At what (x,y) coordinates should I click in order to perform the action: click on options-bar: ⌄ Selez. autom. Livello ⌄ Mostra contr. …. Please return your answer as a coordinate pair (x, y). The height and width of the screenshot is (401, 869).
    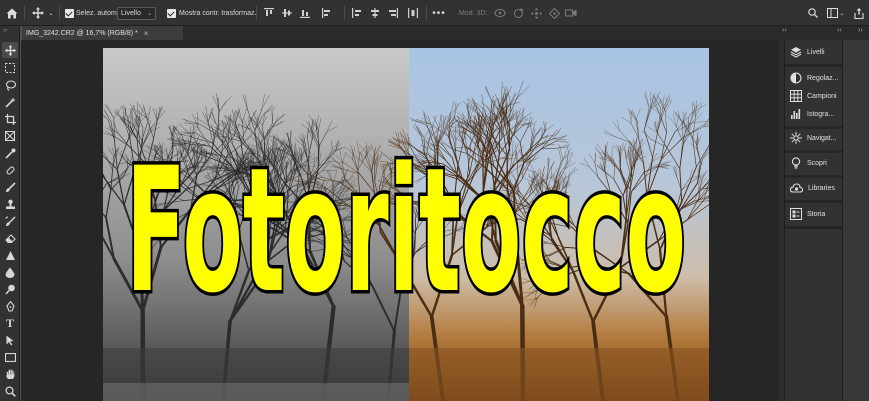
    Looking at the image, I should click on (434, 13).